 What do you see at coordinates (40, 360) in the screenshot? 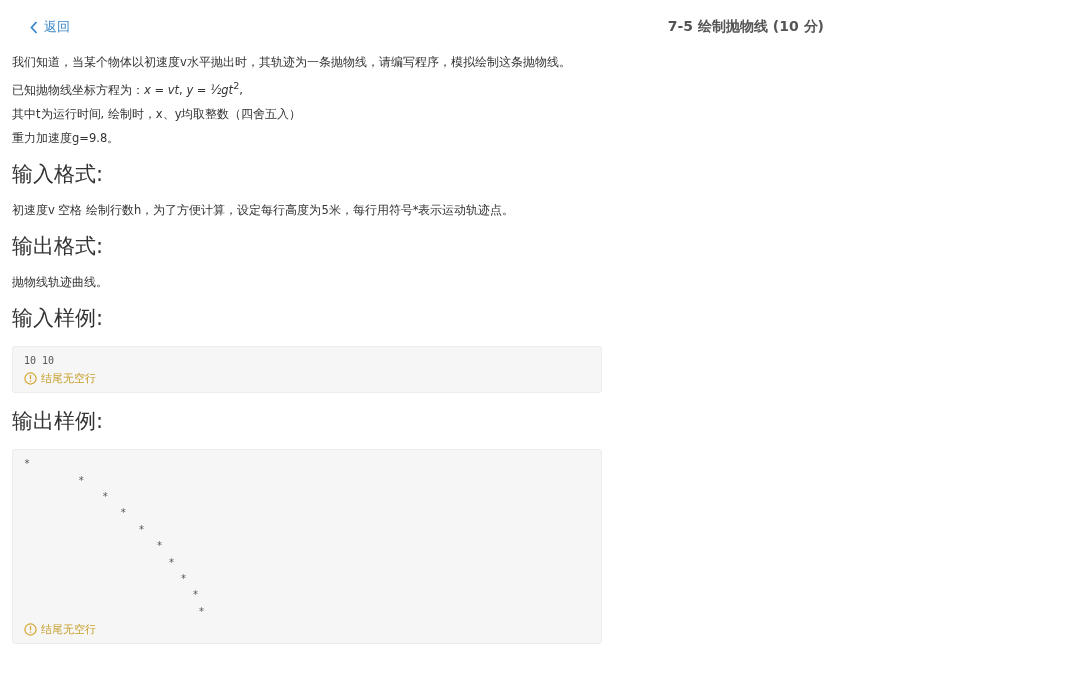
I see `code-line: 10 10` at bounding box center [40, 360].